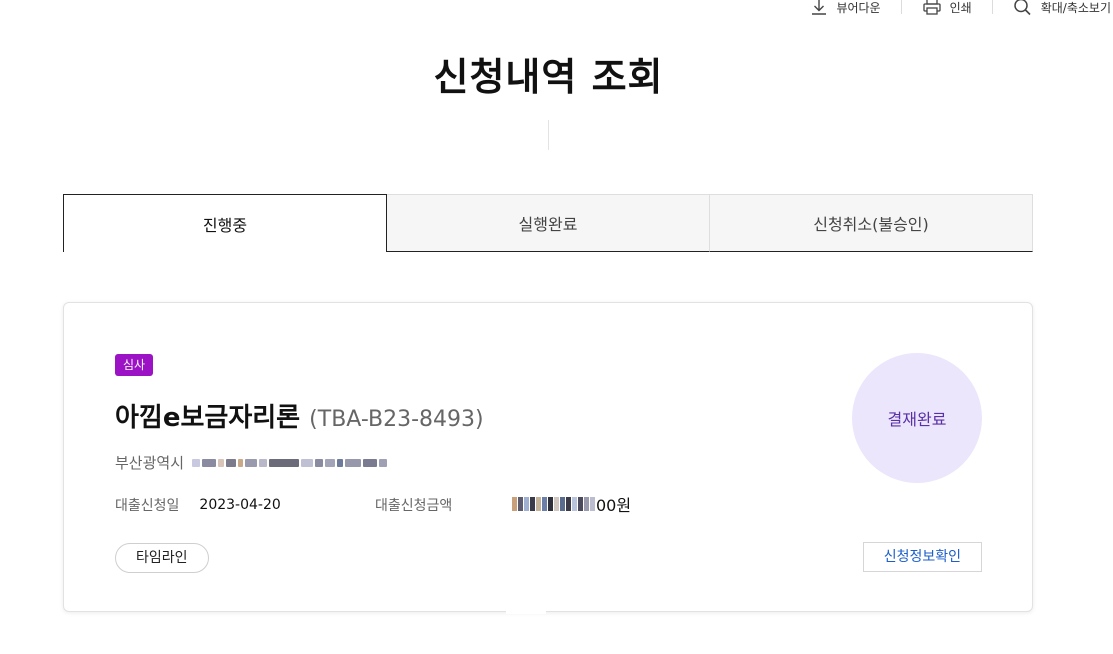  I want to click on address-city: 부산광역시, so click(150, 463).